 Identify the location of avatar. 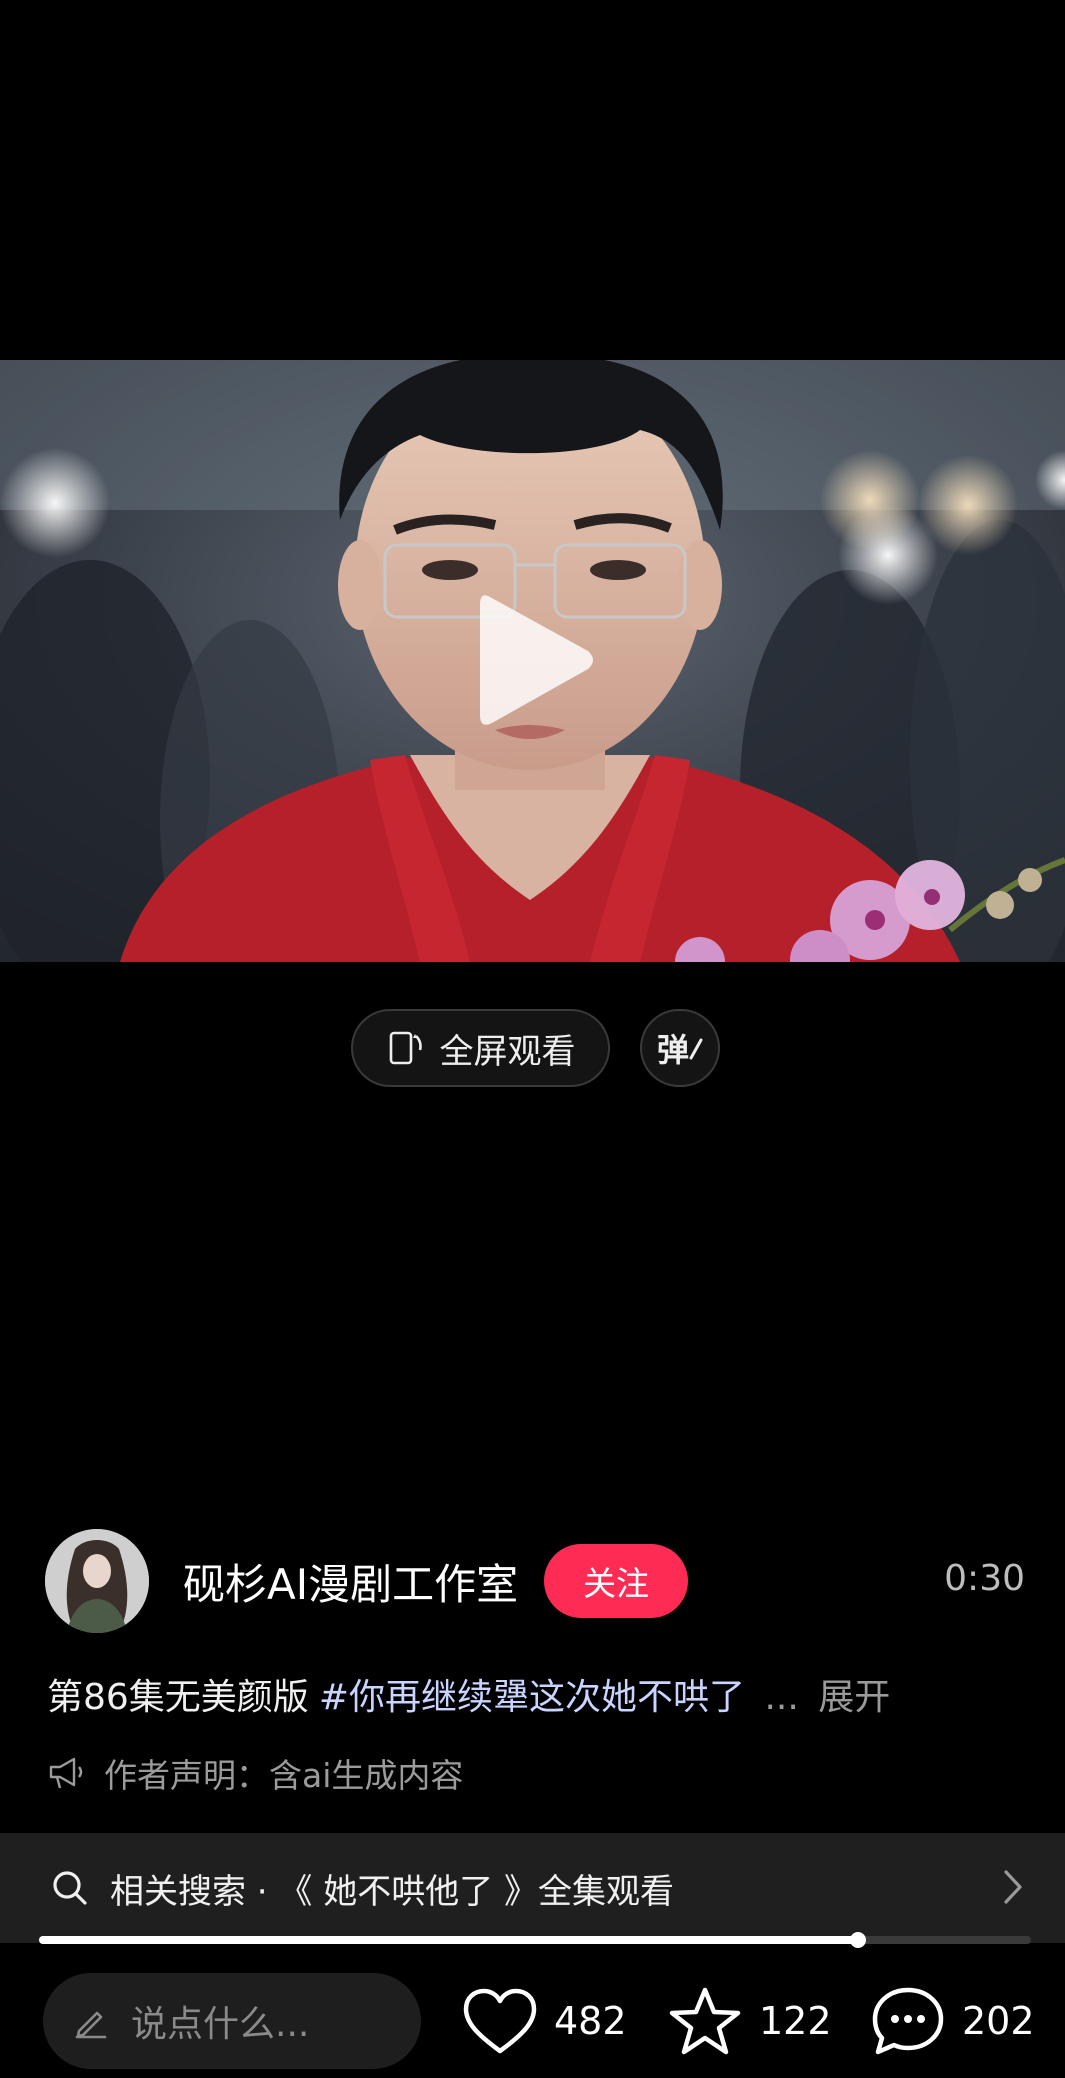
(97, 1581).